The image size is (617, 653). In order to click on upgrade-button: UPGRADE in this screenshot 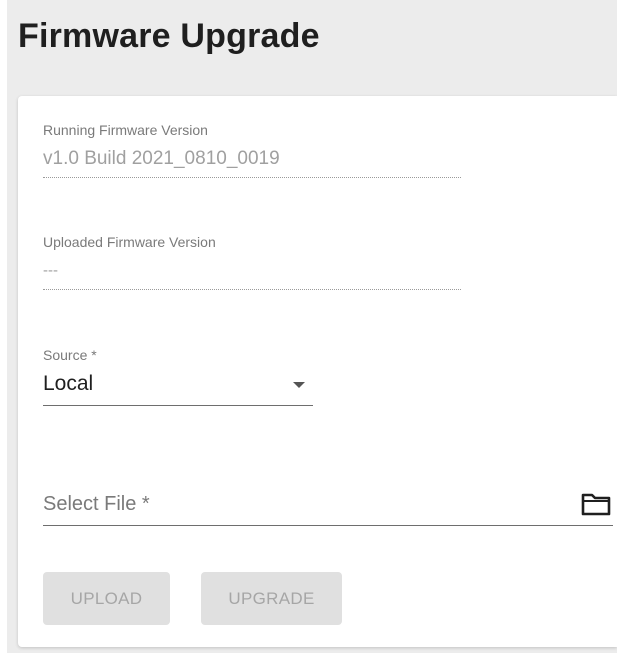, I will do `click(271, 598)`.